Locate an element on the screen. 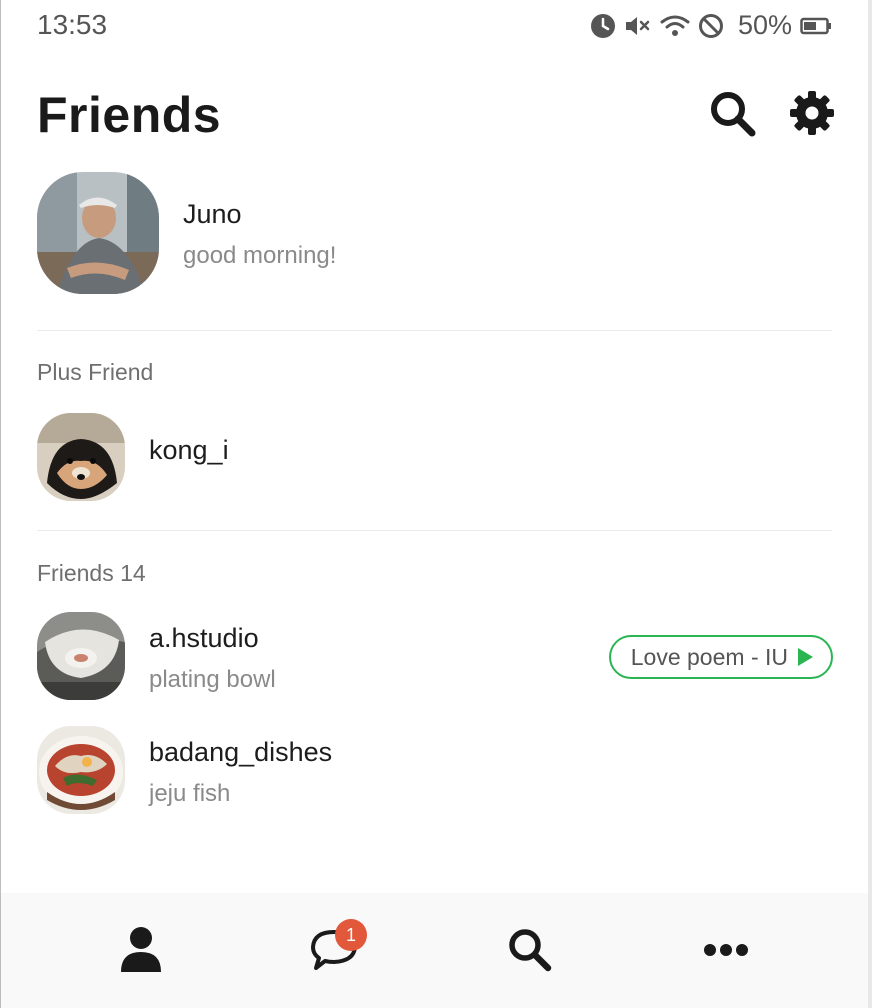 The width and height of the screenshot is (872, 1008). page-title: Friends is located at coordinates (129, 115).